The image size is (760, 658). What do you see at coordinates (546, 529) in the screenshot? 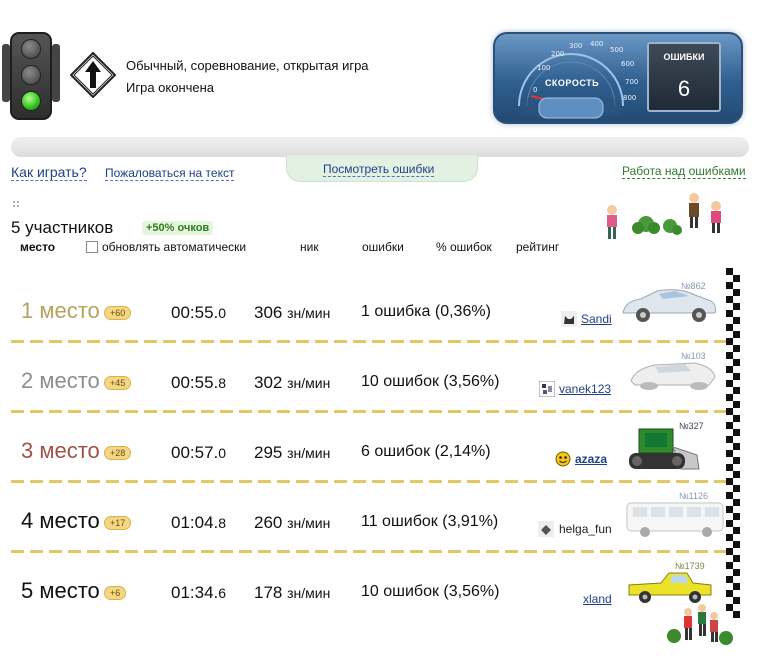
I see `box-avatar-icon` at bounding box center [546, 529].